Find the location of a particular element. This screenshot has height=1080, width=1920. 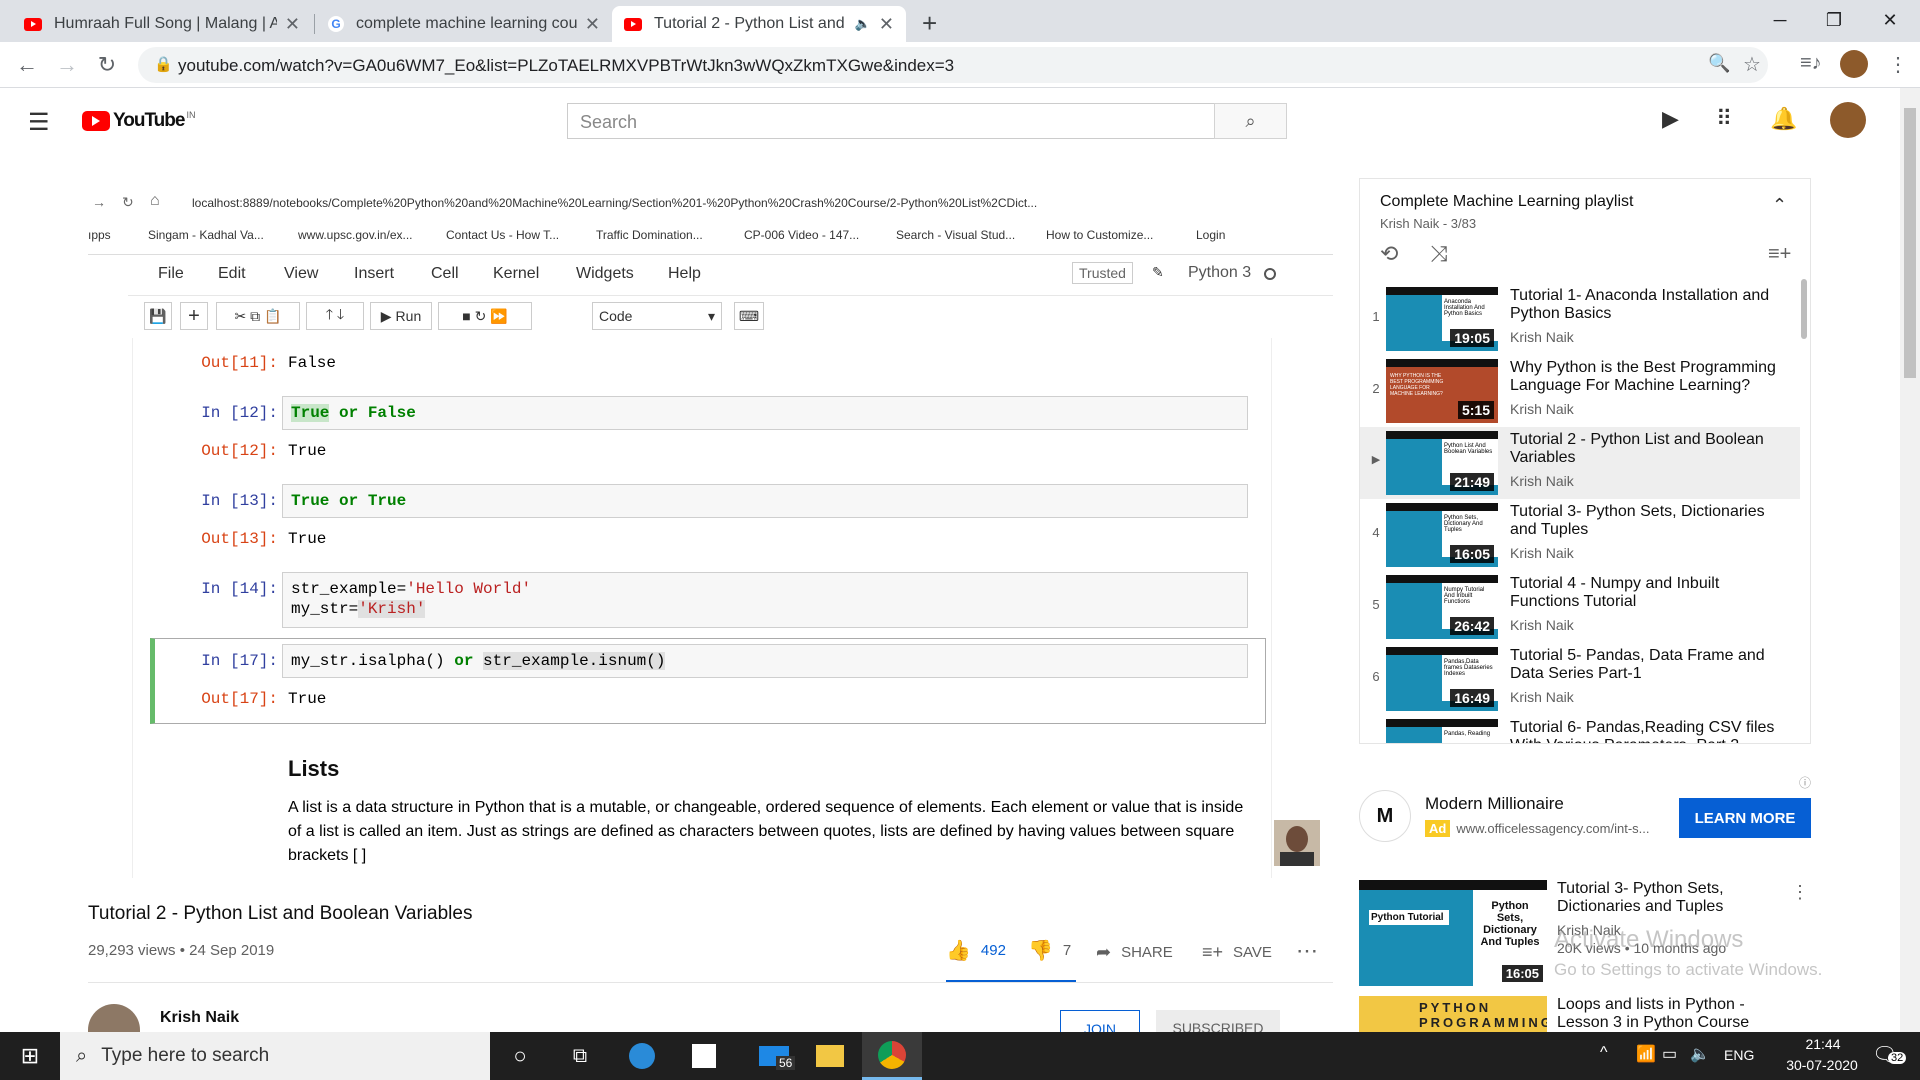

profile-avatar is located at coordinates (1854, 64).